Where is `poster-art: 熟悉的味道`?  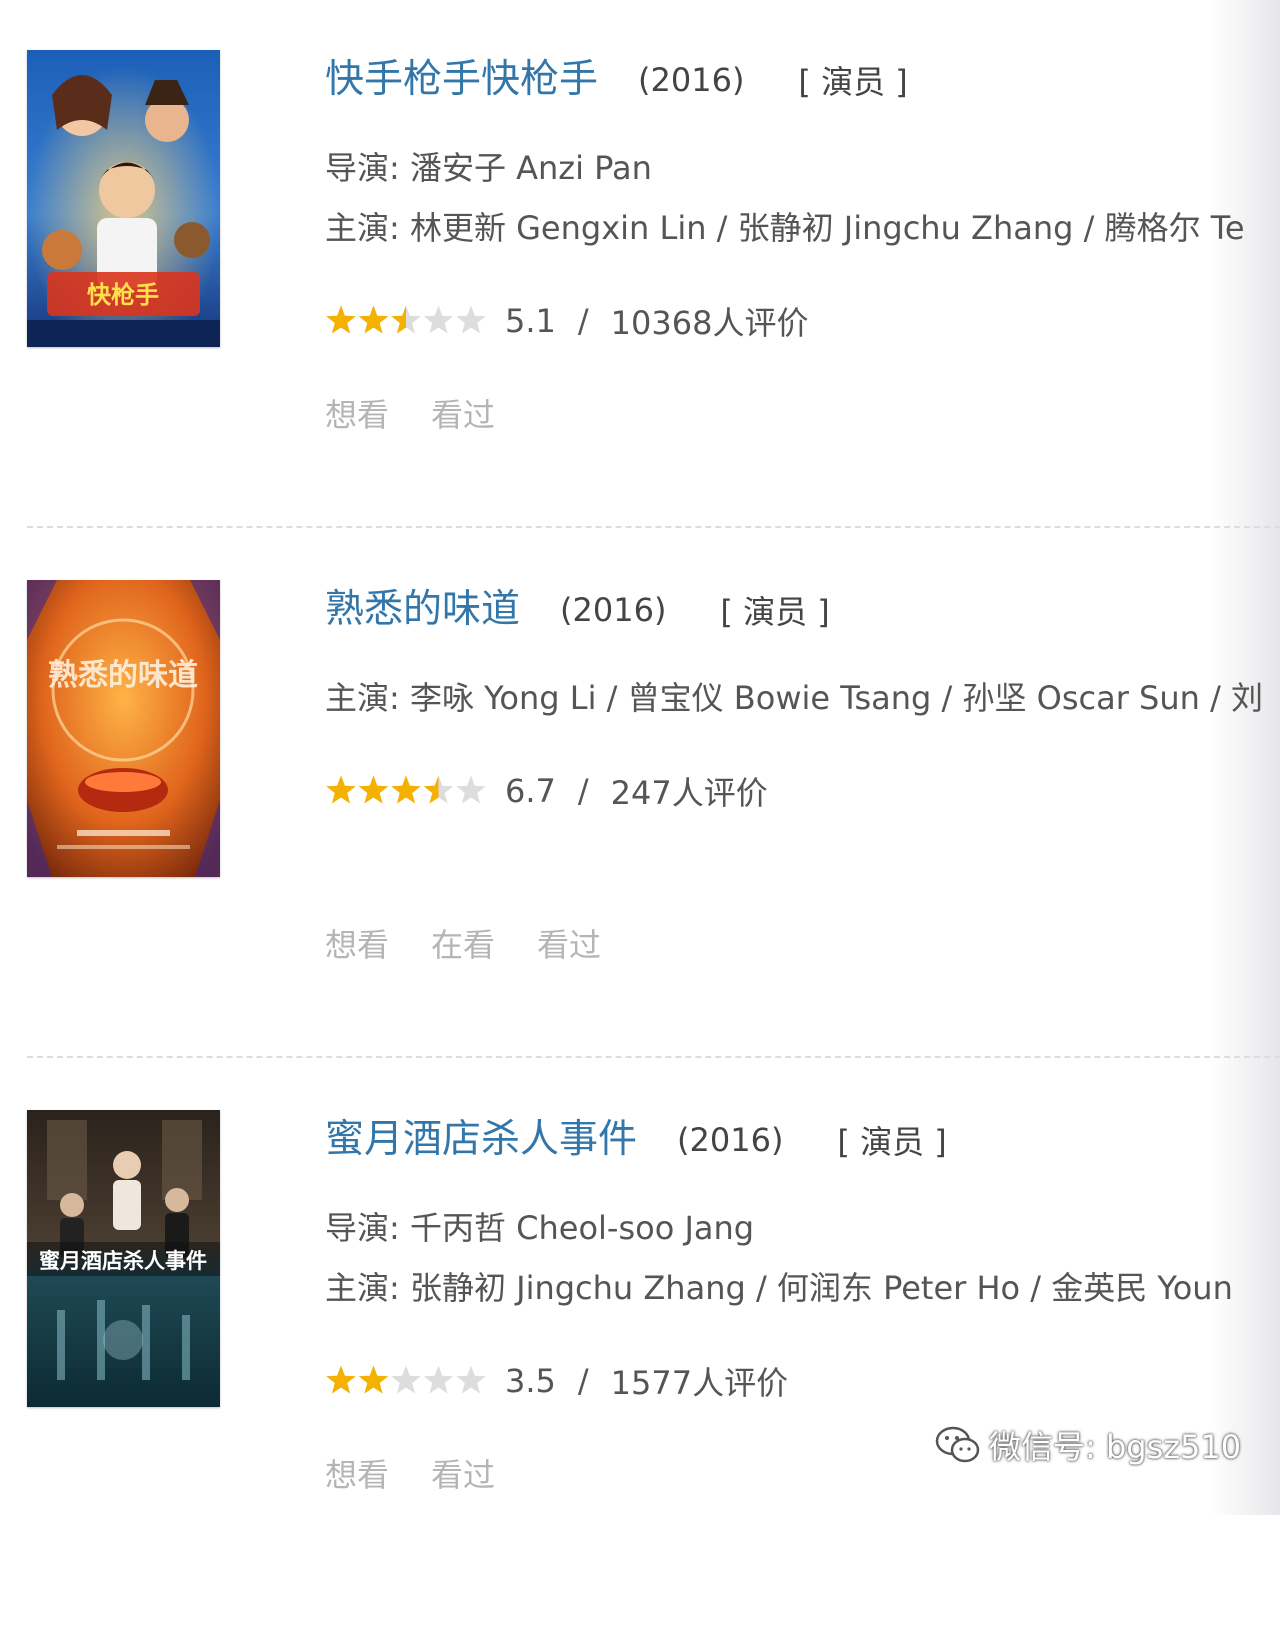
poster-art: 熟悉的味道 is located at coordinates (123, 728).